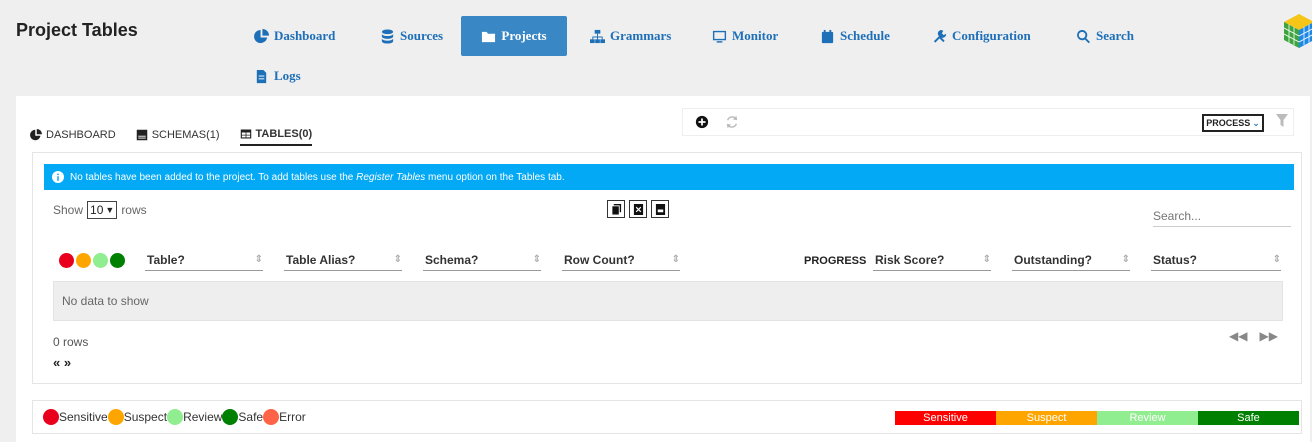  I want to click on nav-logs: Logs, so click(277, 76).